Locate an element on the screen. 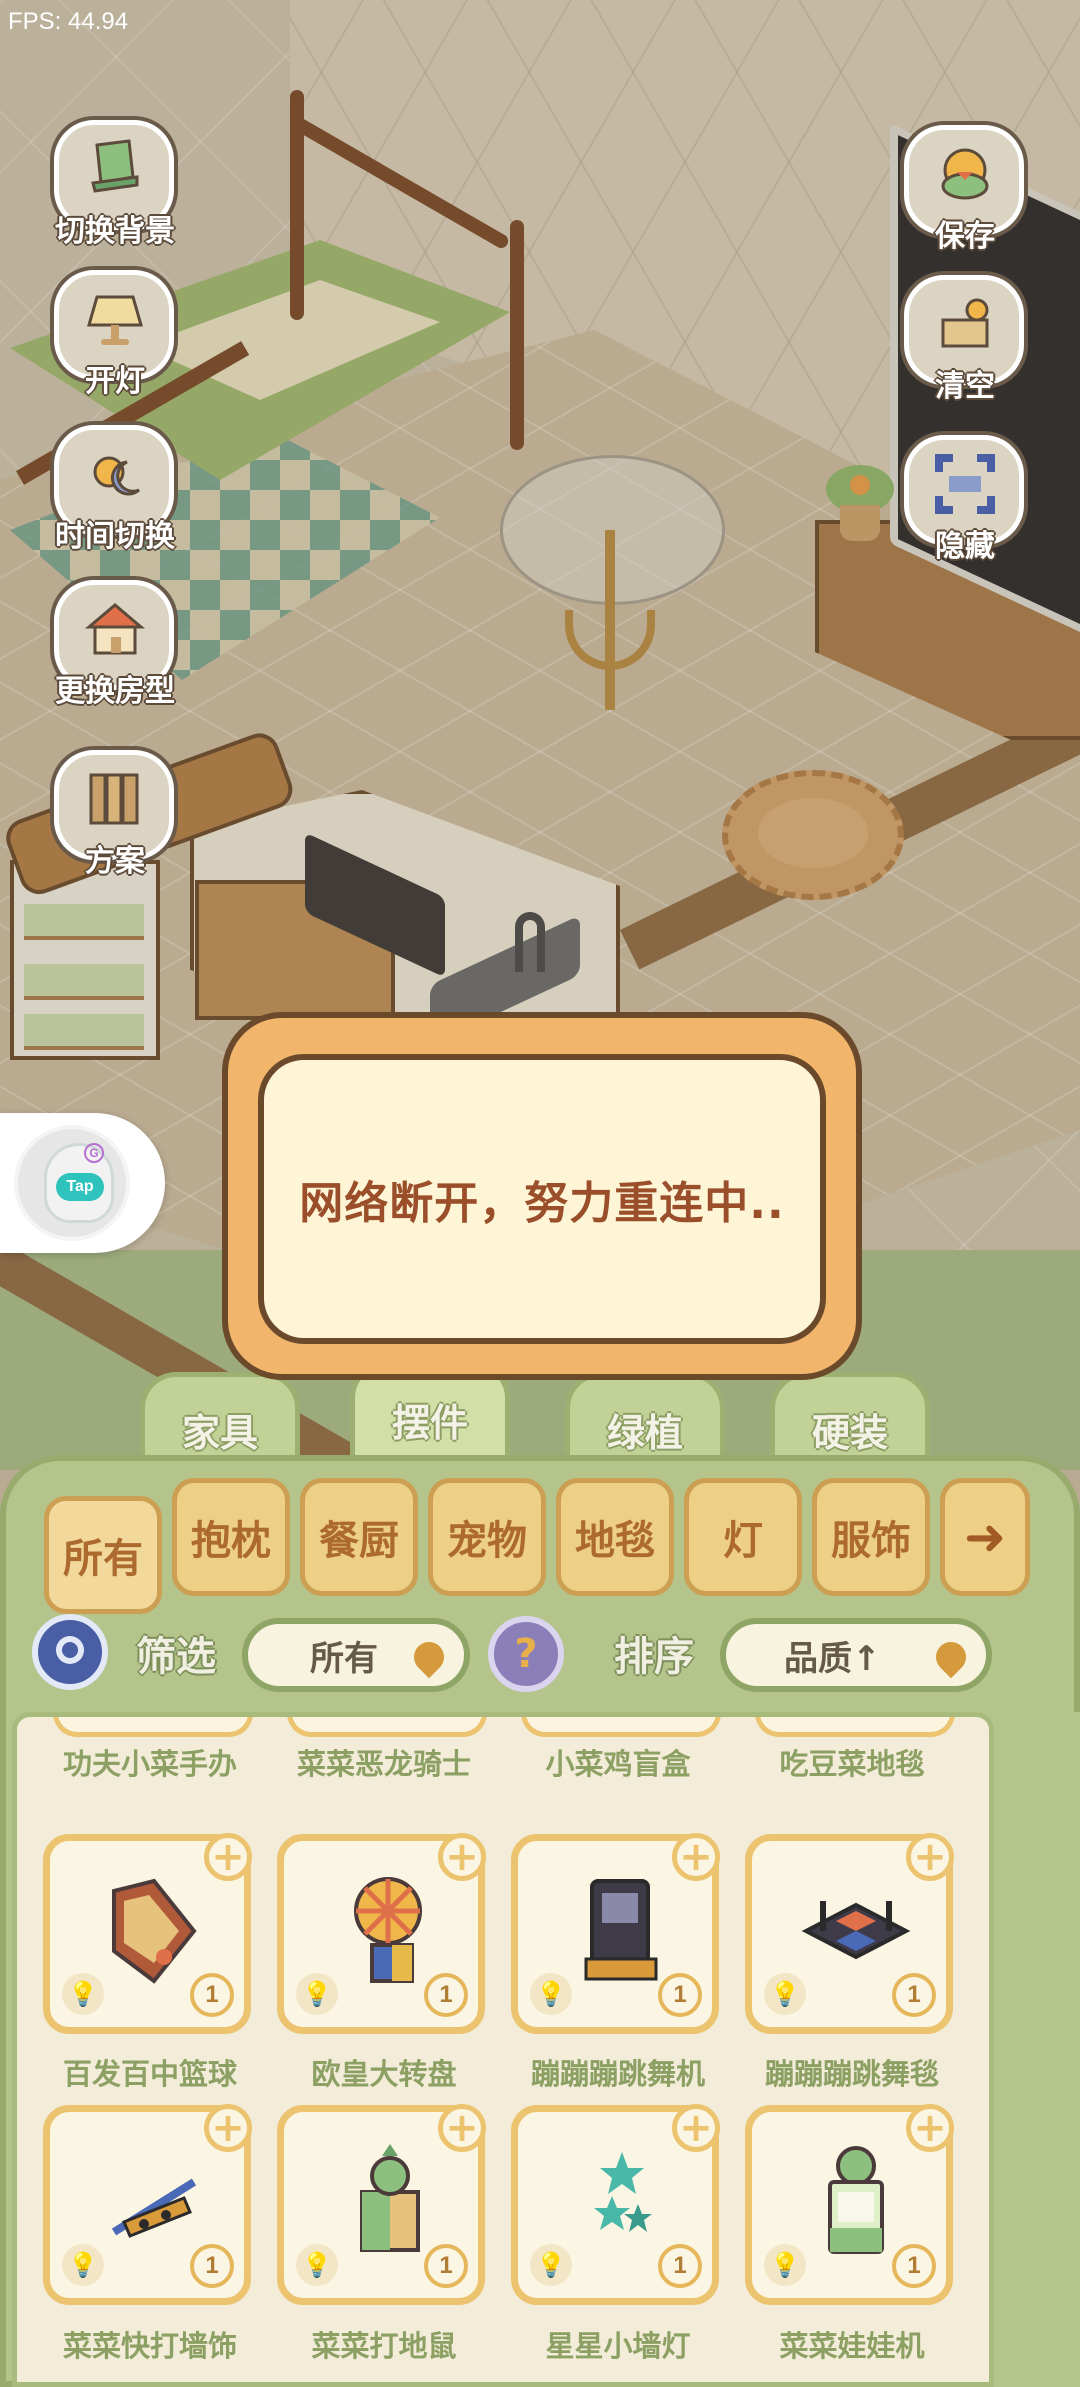  search-button is located at coordinates (70, 1652).